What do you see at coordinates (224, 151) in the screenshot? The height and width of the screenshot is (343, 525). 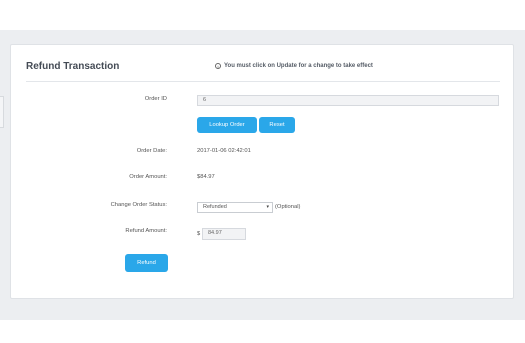 I see `order-date-value: 2017-01-06 02:42:01` at bounding box center [224, 151].